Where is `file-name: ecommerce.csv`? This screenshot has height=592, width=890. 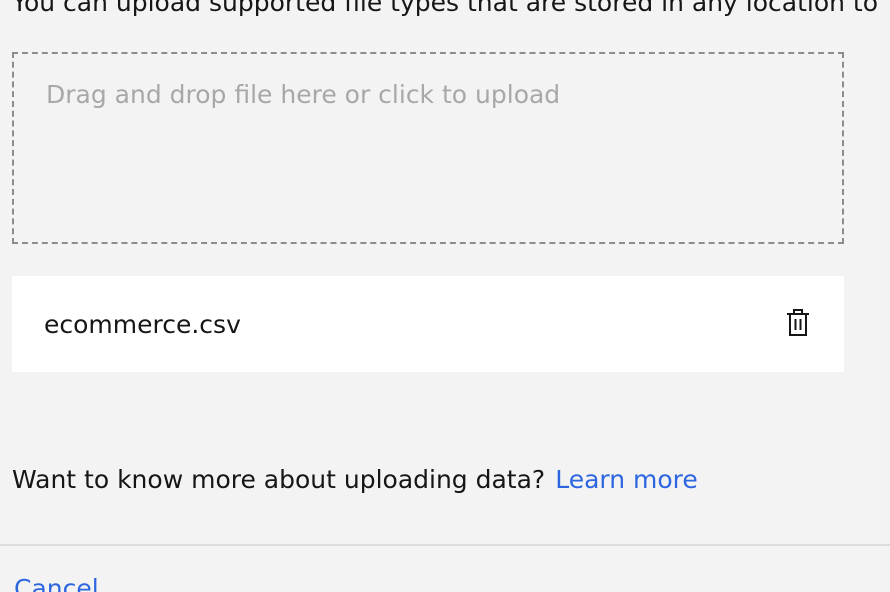 file-name: ecommerce.csv is located at coordinates (142, 324).